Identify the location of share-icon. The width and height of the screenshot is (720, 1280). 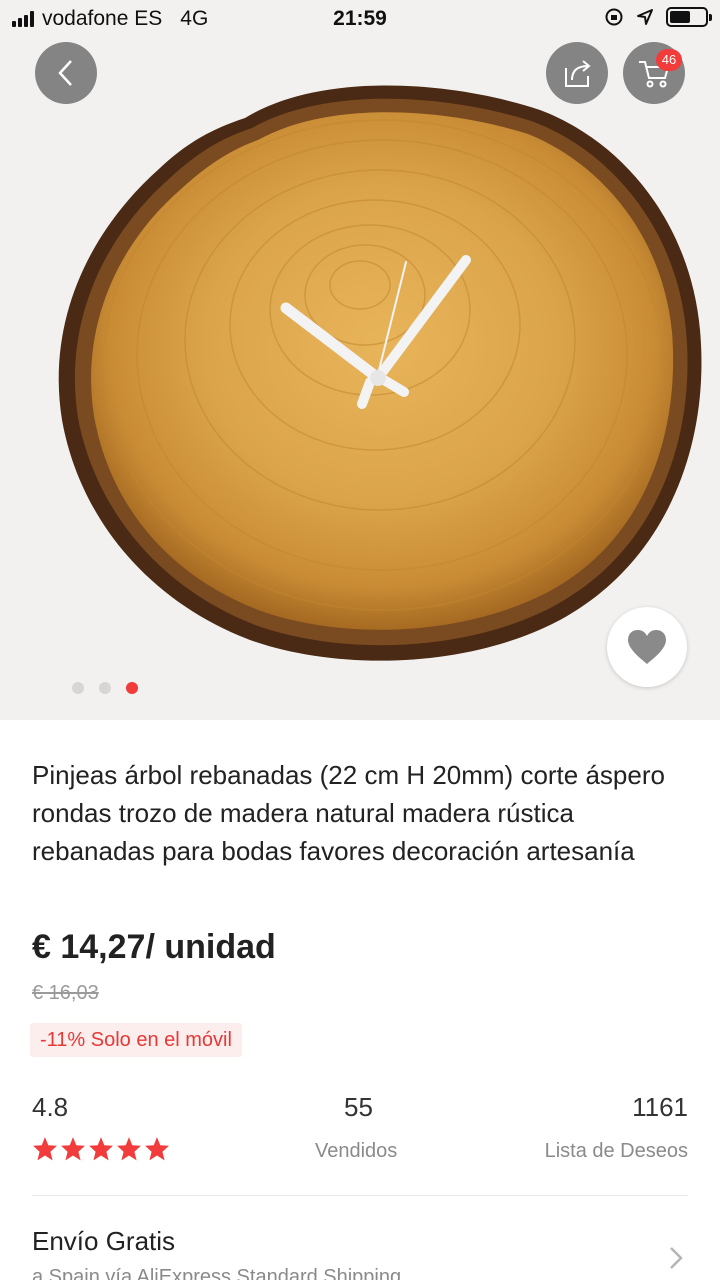
(578, 73).